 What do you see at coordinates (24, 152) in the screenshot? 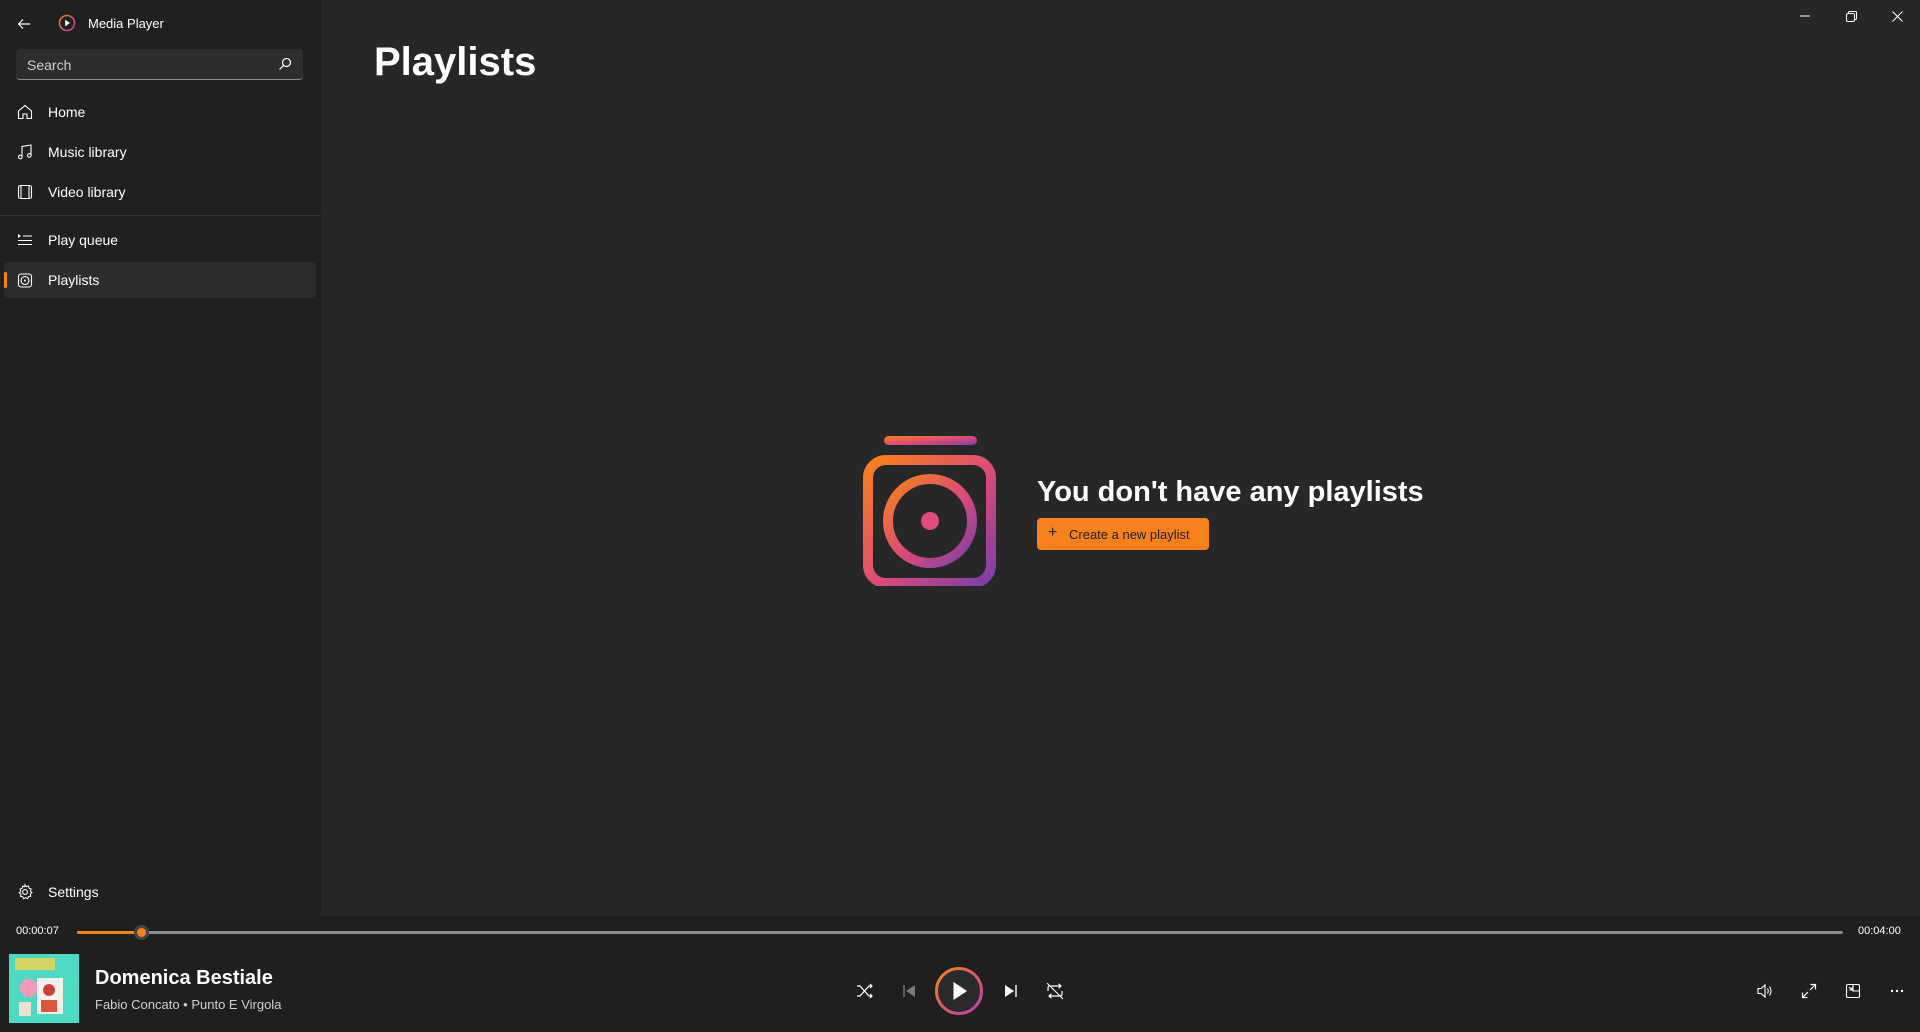
I see `music-note-icon` at bounding box center [24, 152].